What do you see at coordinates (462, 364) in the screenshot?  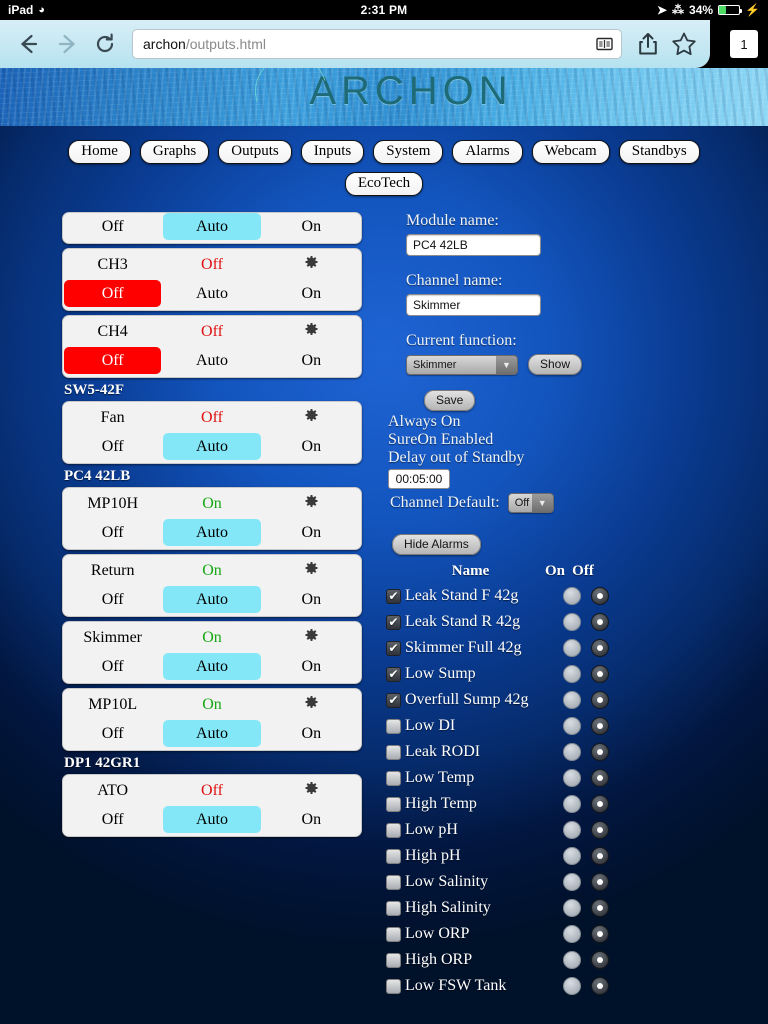 I see `current-function-select: Skimmer ▼` at bounding box center [462, 364].